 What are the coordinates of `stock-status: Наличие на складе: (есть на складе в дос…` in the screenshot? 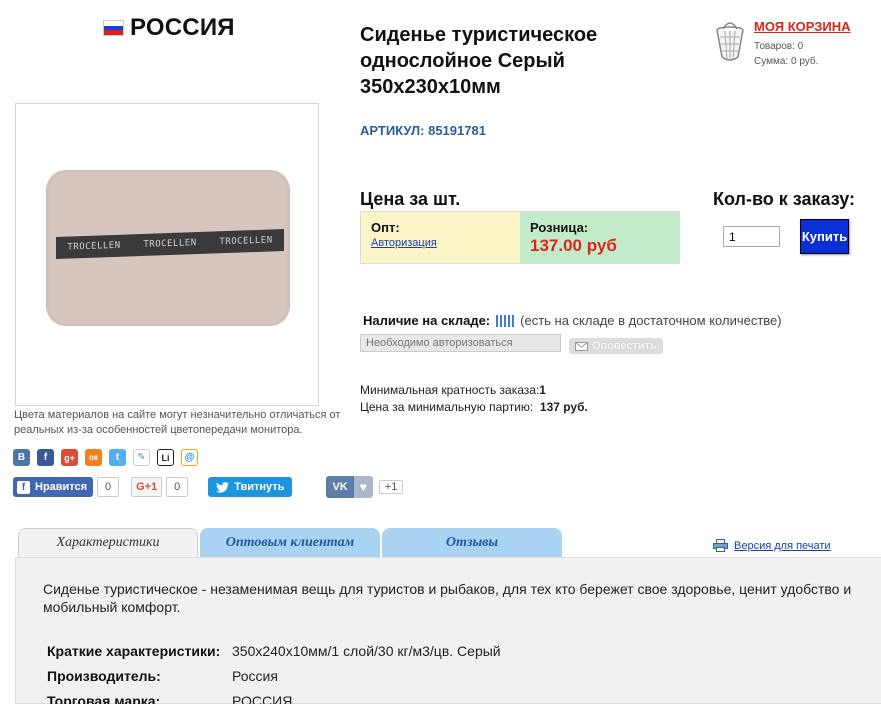 It's located at (572, 320).